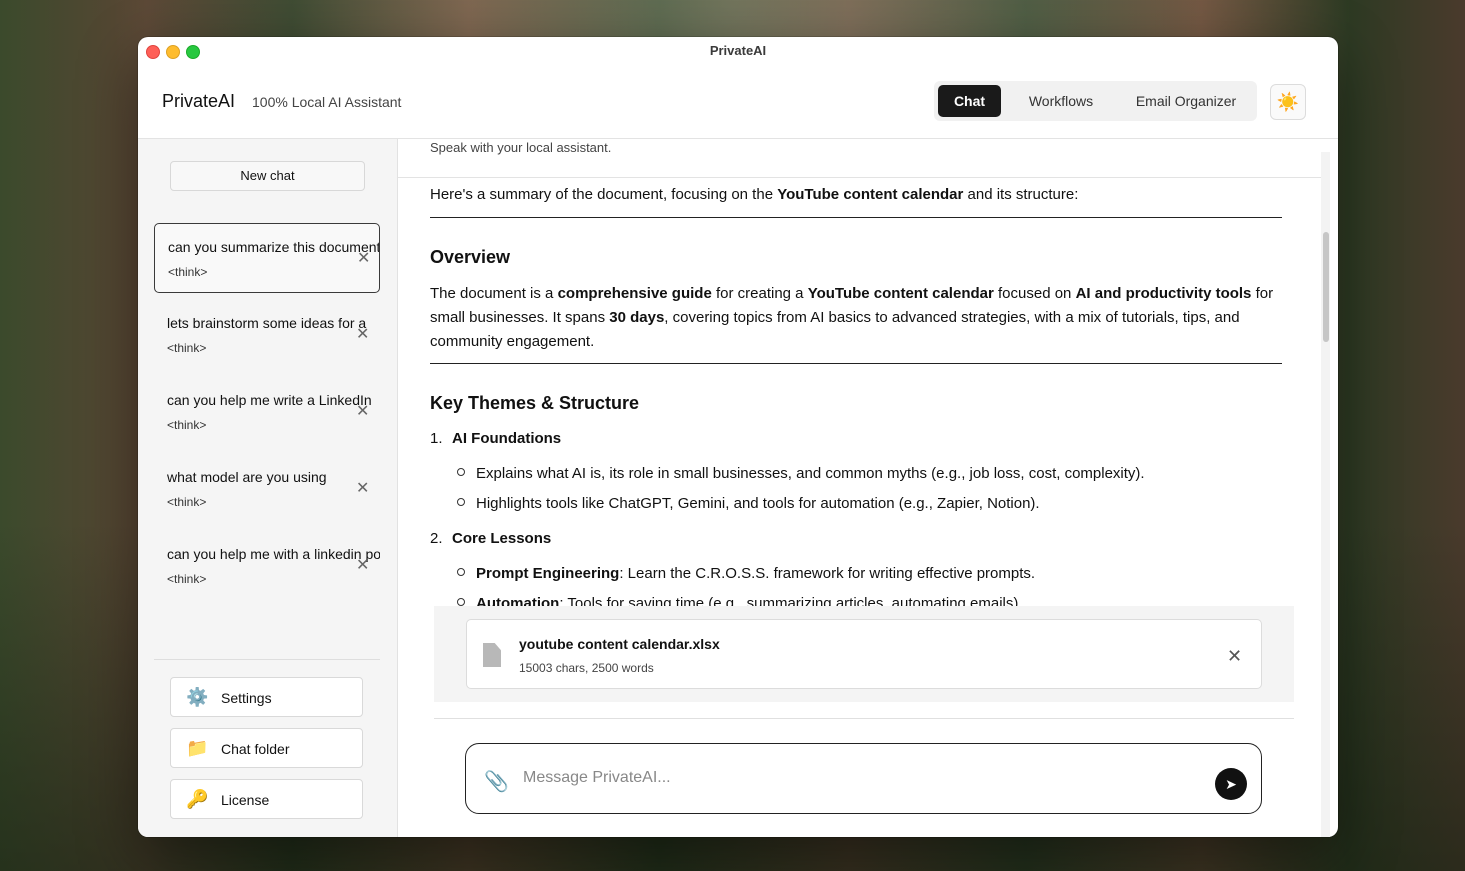 The width and height of the screenshot is (1465, 871). Describe the element at coordinates (864, 718) in the screenshot. I see `composer-divider` at that location.